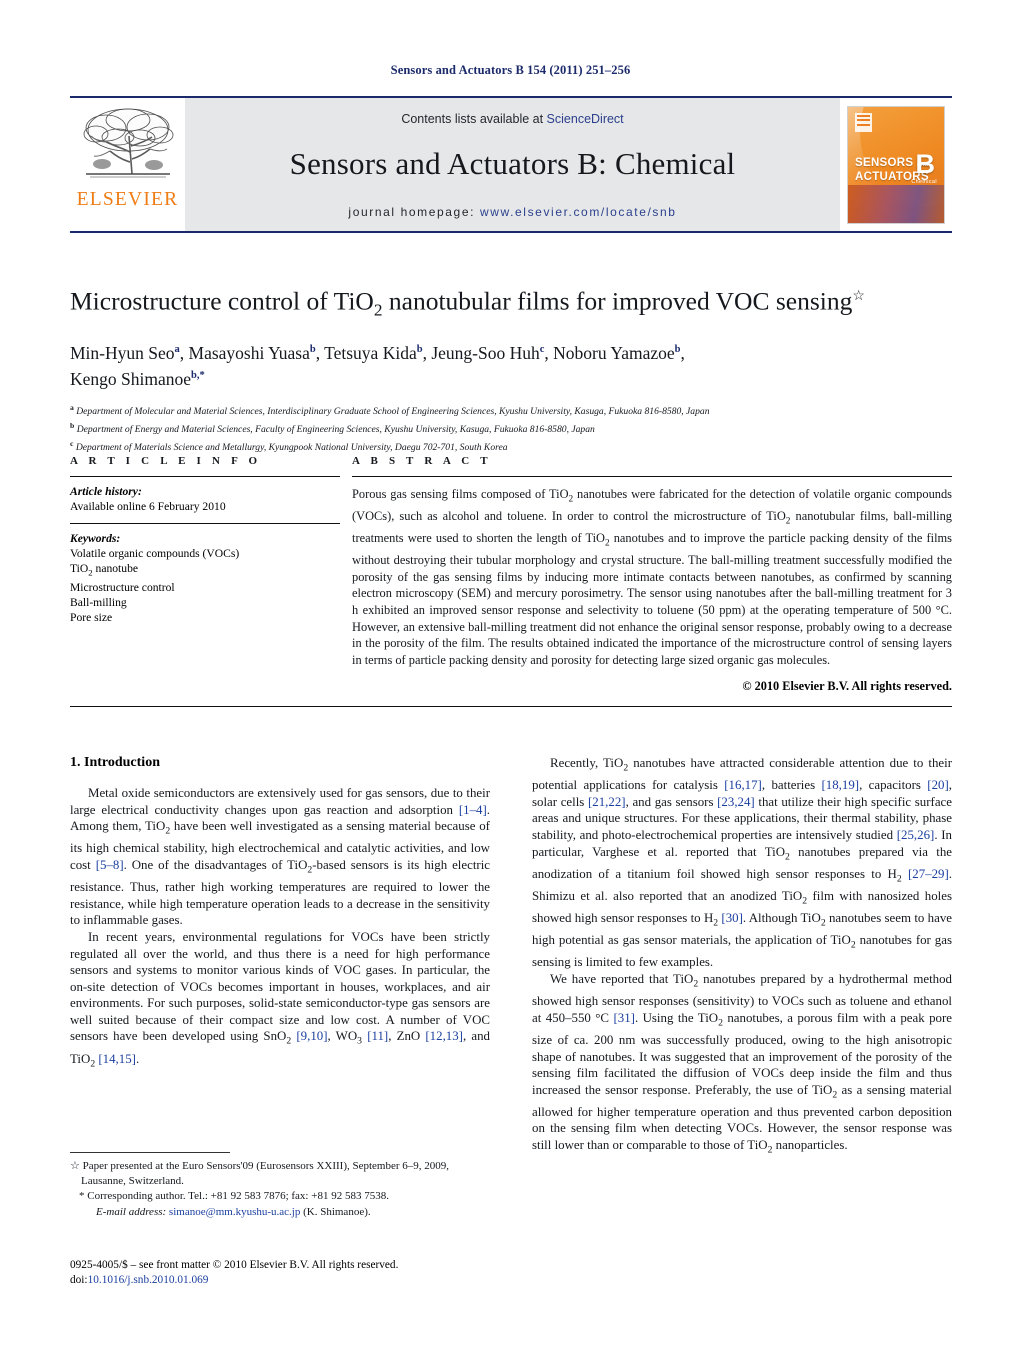  I want to click on journal-cover-thumbnail: SENSORS and ACTUATORS B Chemical, so click(896, 164).